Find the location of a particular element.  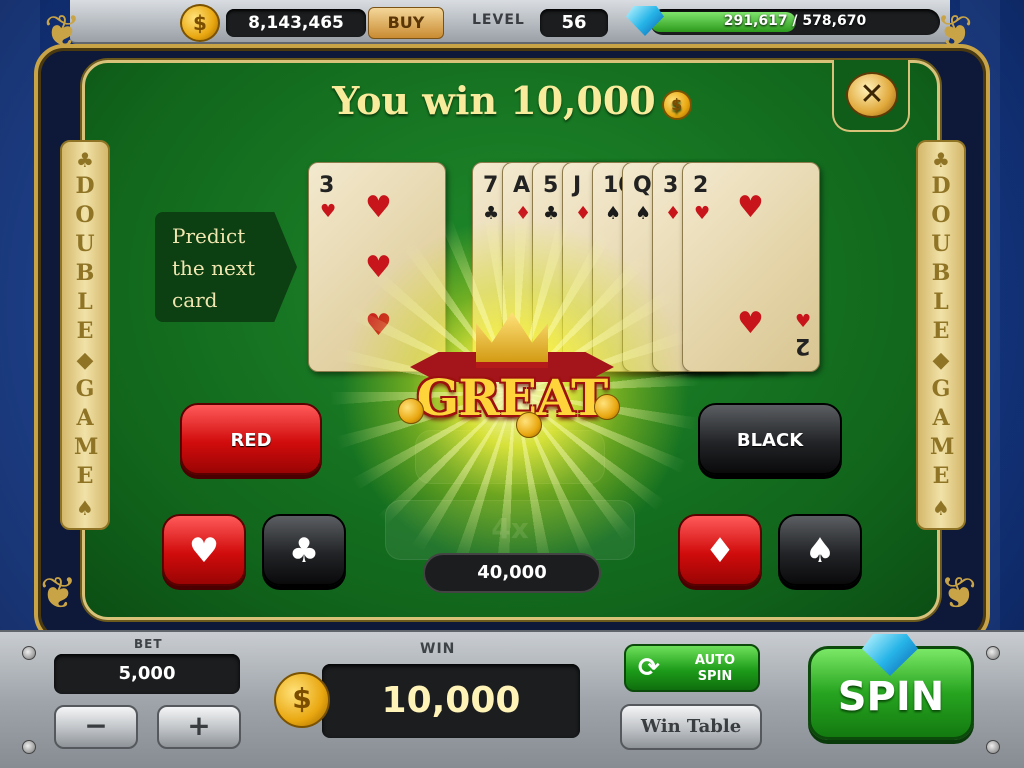

coin-stack-icon: $ is located at coordinates (200, 23).